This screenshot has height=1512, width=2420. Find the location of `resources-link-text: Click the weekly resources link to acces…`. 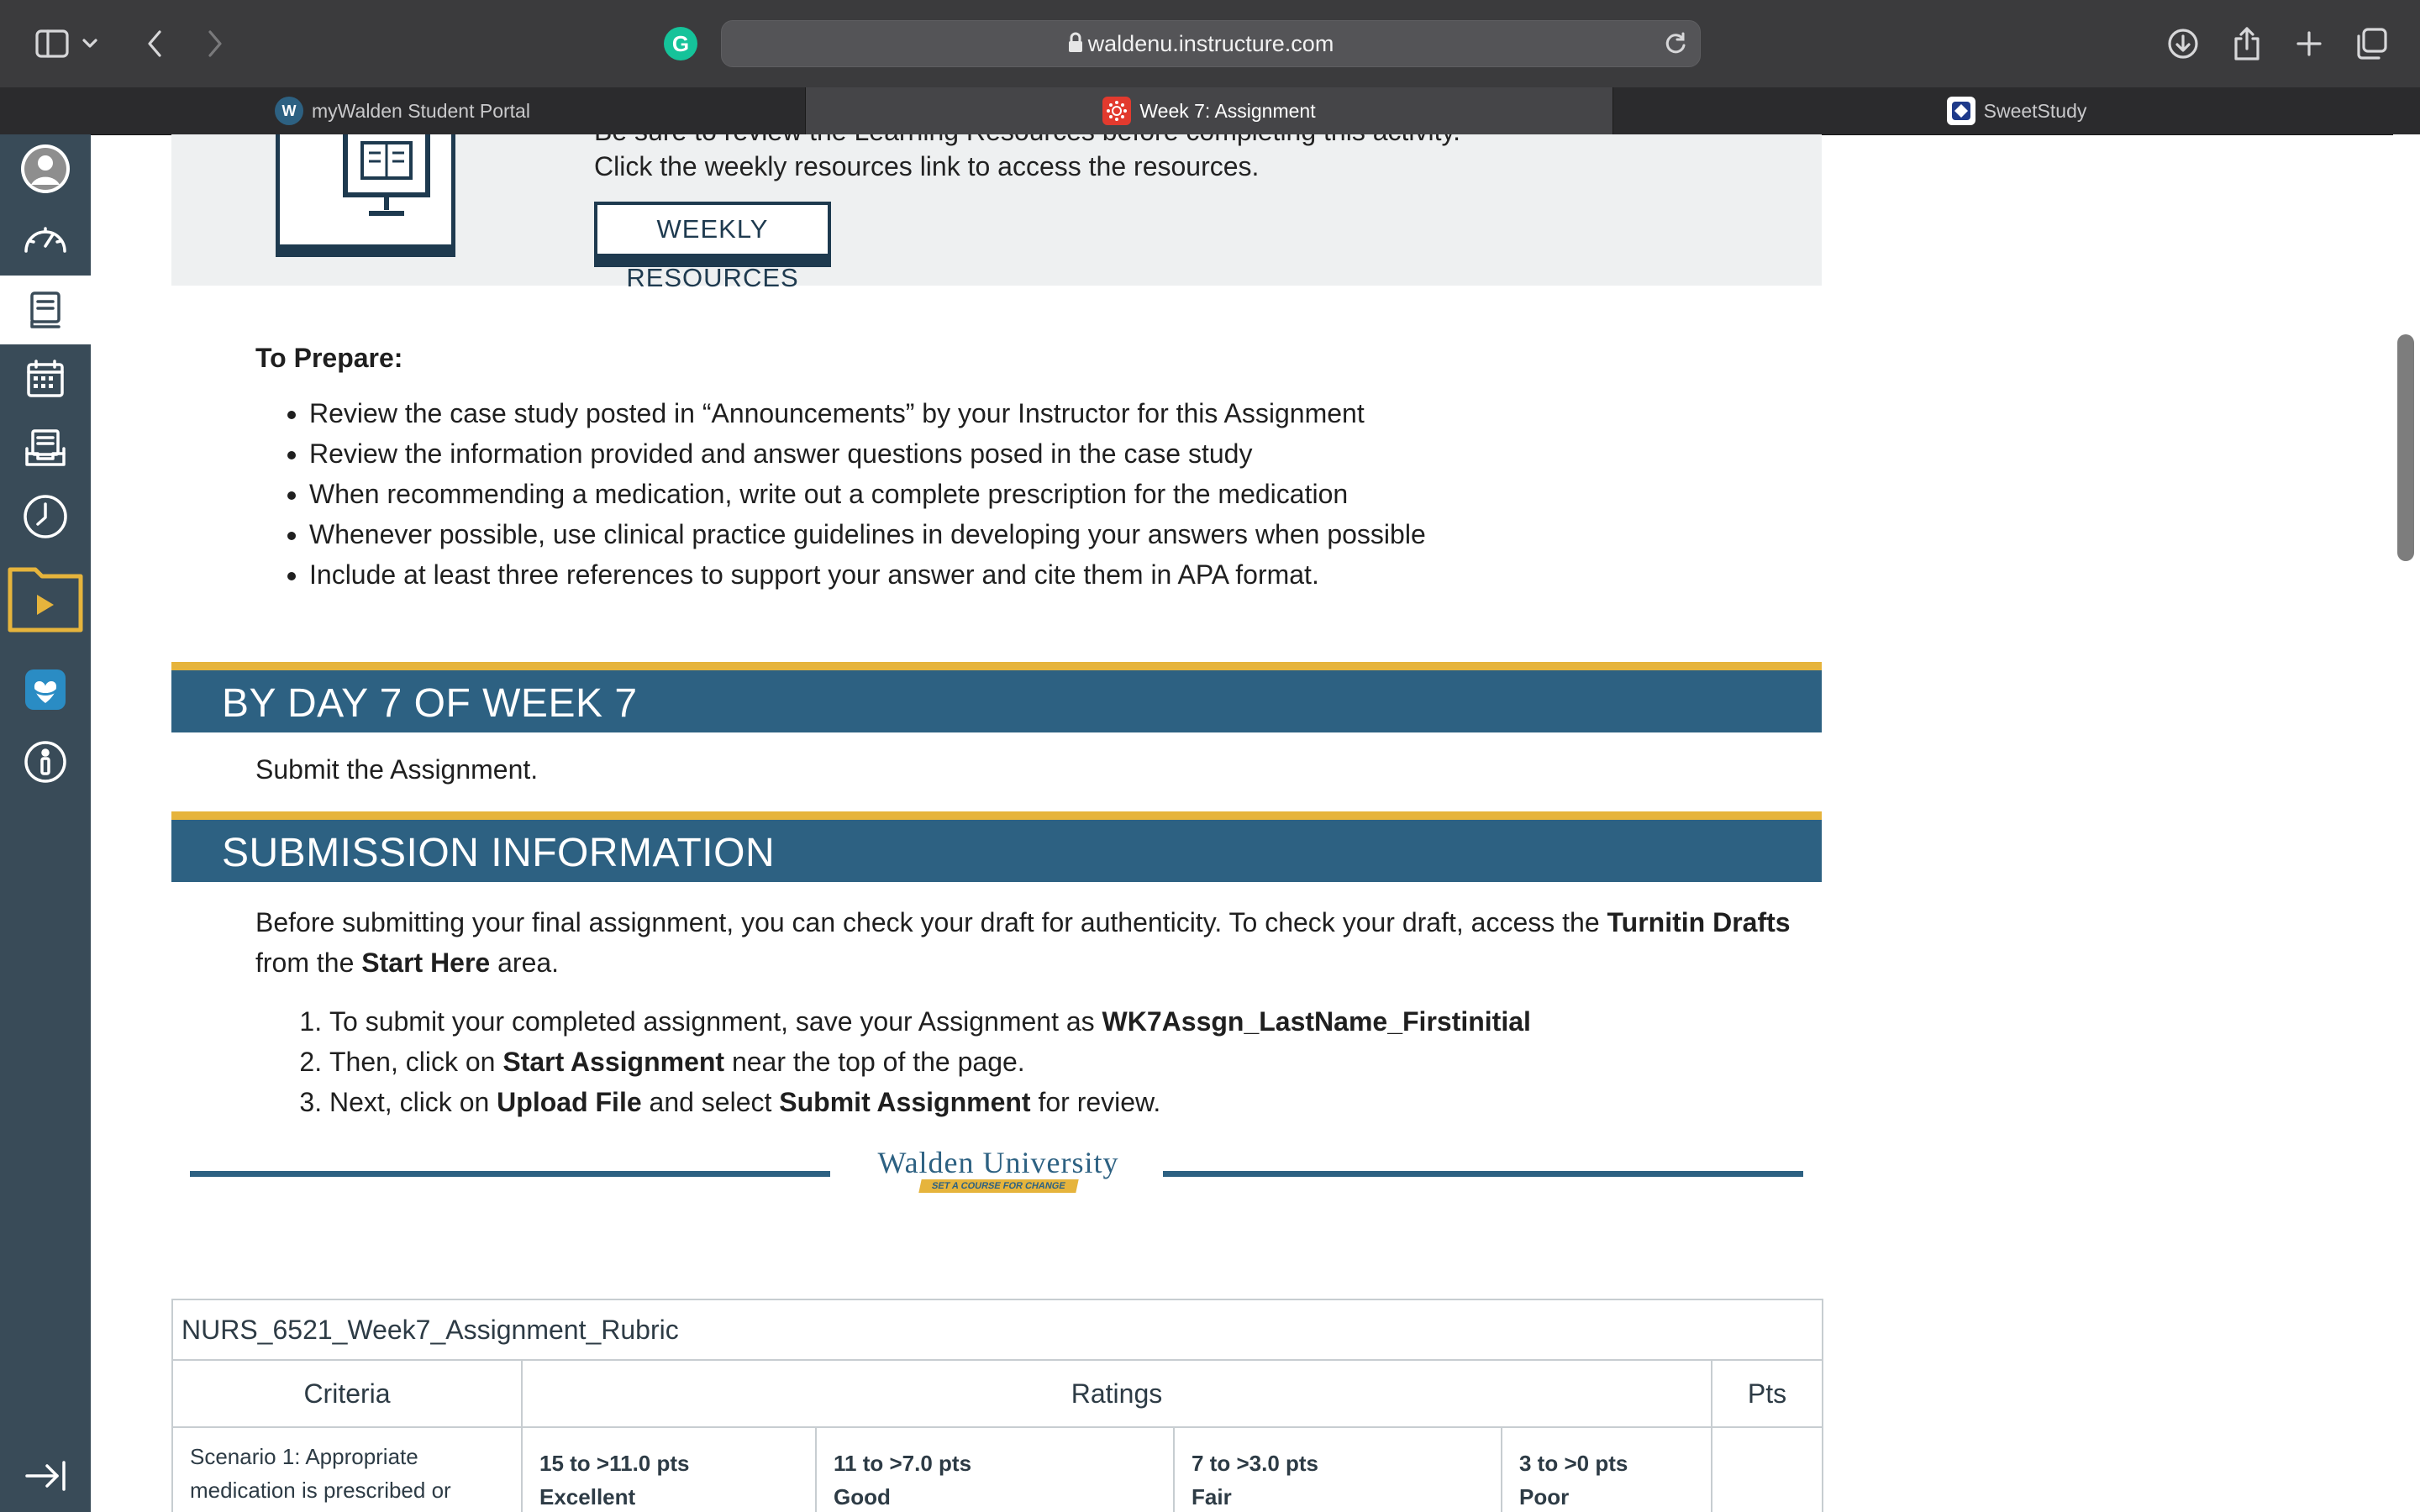

resources-link-text: Click the weekly resources link to acces… is located at coordinates (927, 166).